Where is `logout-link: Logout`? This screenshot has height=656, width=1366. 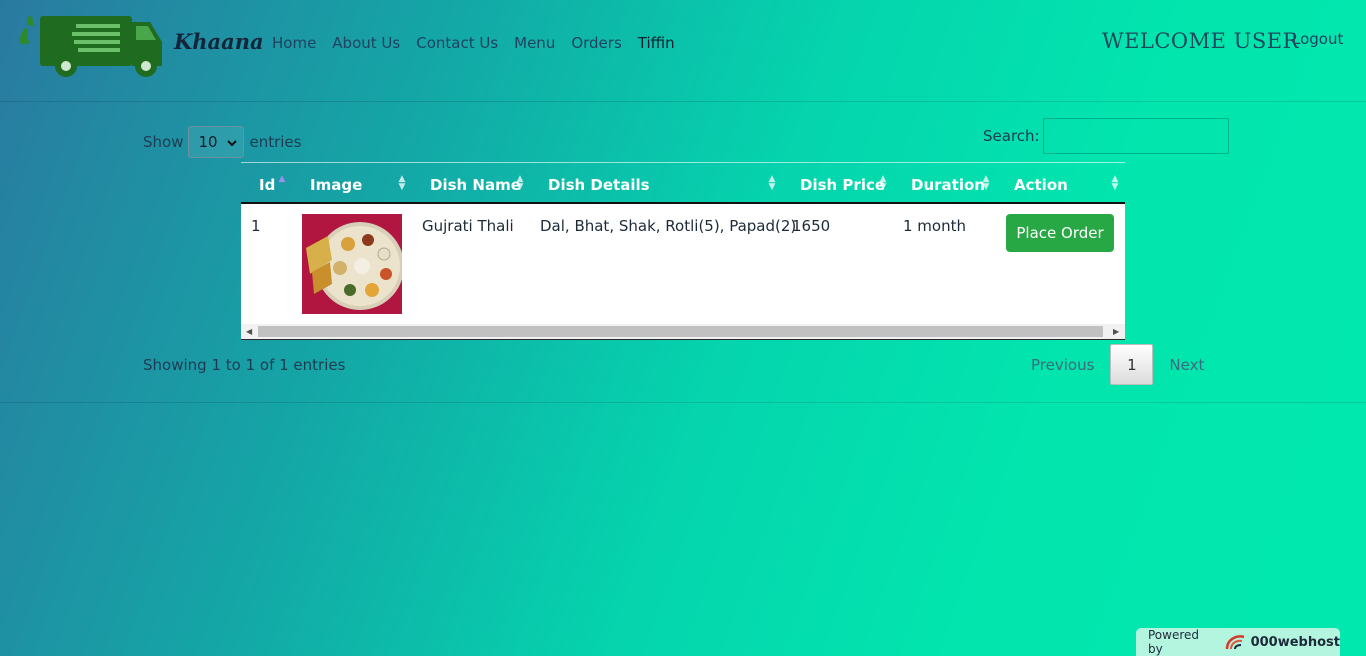
logout-link: Logout is located at coordinates (1317, 39).